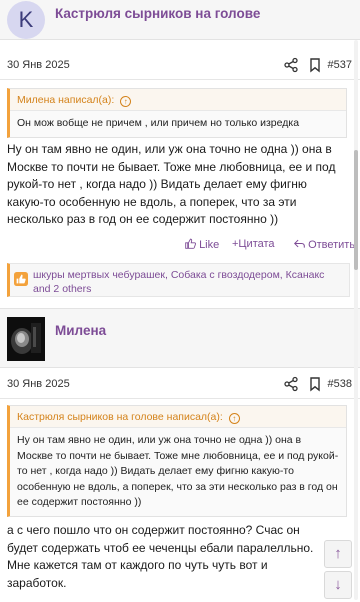  Describe the element at coordinates (356, 320) in the screenshot. I see `scrollbar-track` at that location.